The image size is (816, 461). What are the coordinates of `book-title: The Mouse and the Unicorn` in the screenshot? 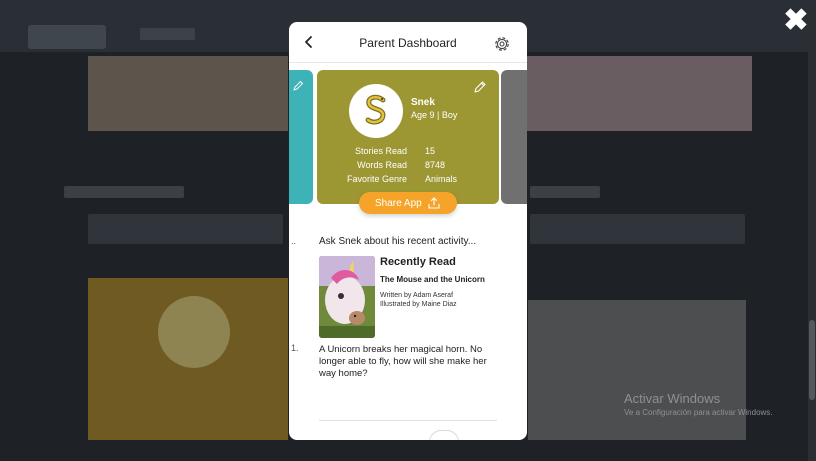 It's located at (432, 279).